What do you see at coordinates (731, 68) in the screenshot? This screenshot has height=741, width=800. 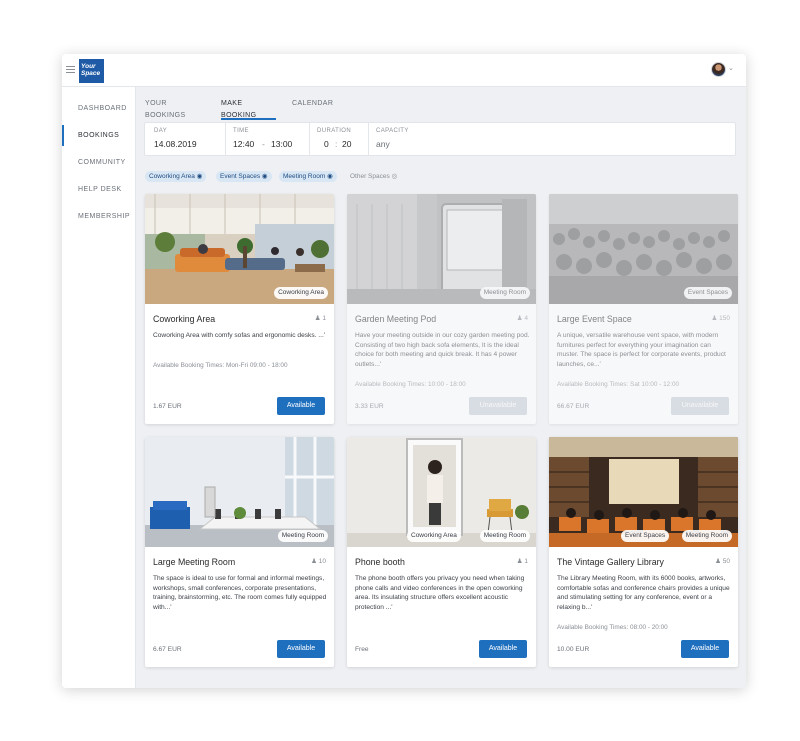 I see `chevron-down-icon: ⌄` at bounding box center [731, 68].